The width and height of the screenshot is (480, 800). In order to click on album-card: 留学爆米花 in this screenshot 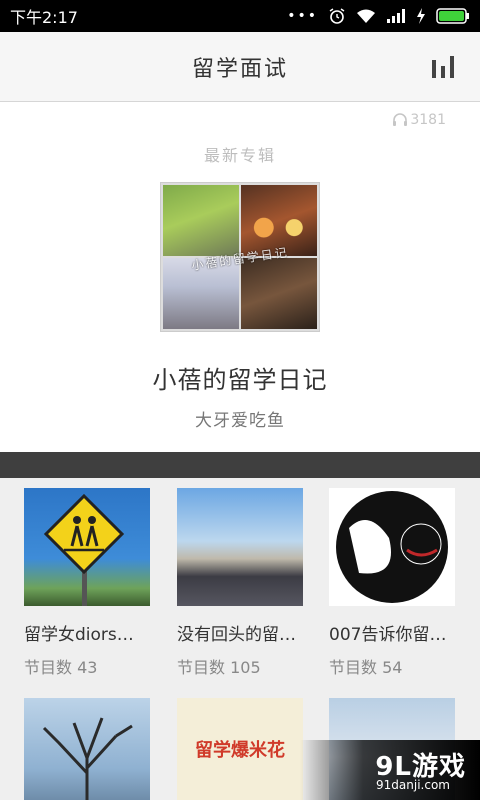, I will do `click(240, 749)`.